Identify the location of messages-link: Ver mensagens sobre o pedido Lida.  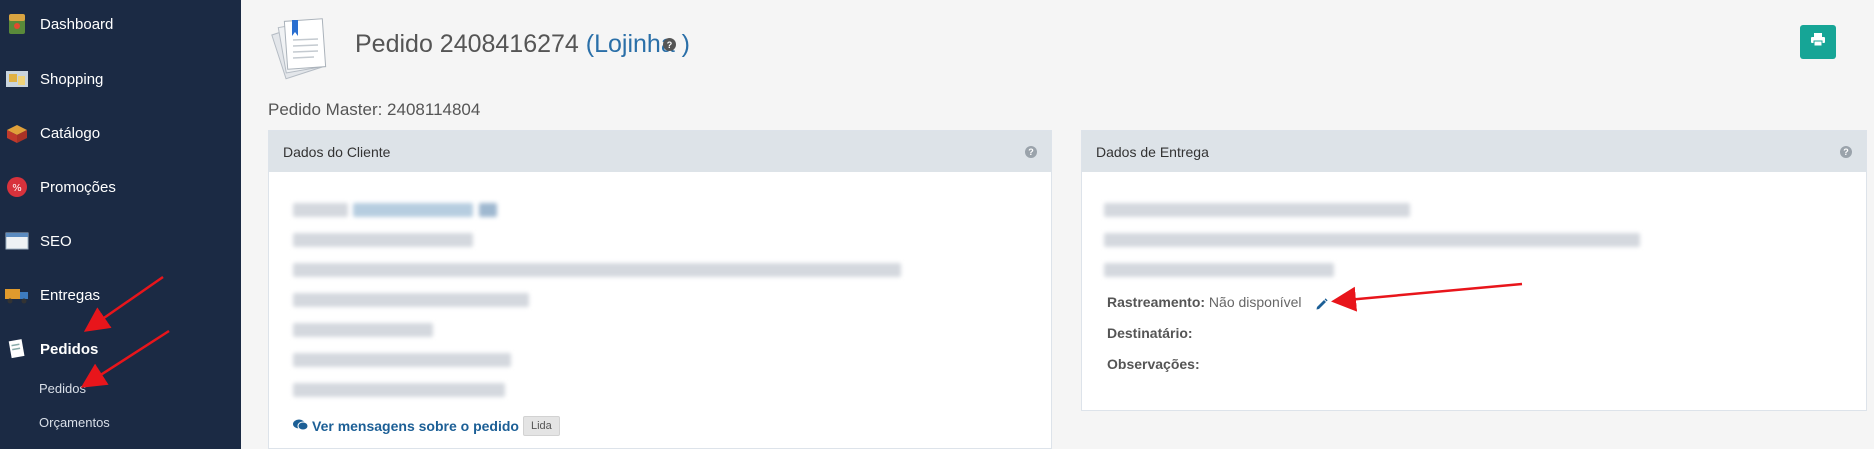
(426, 426).